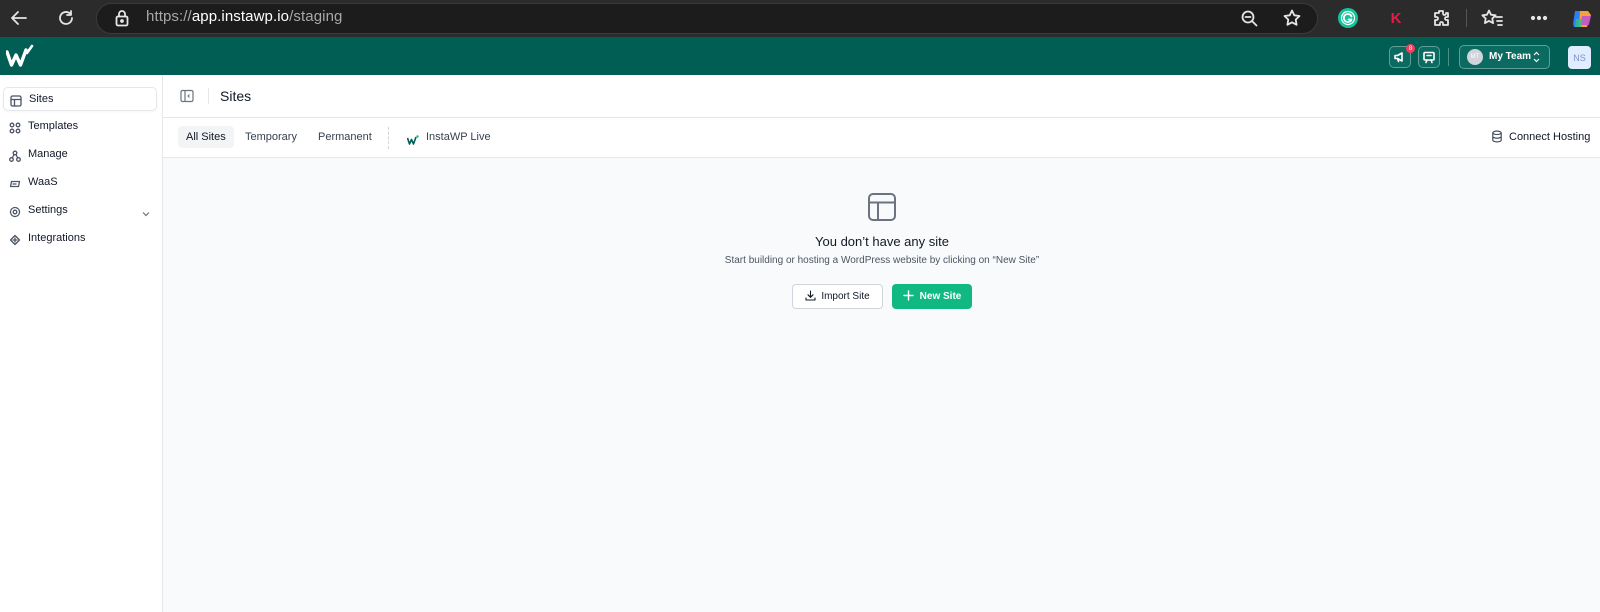 This screenshot has width=1600, height=612. Describe the element at coordinates (66, 18) in the screenshot. I see `refresh-icon` at that location.